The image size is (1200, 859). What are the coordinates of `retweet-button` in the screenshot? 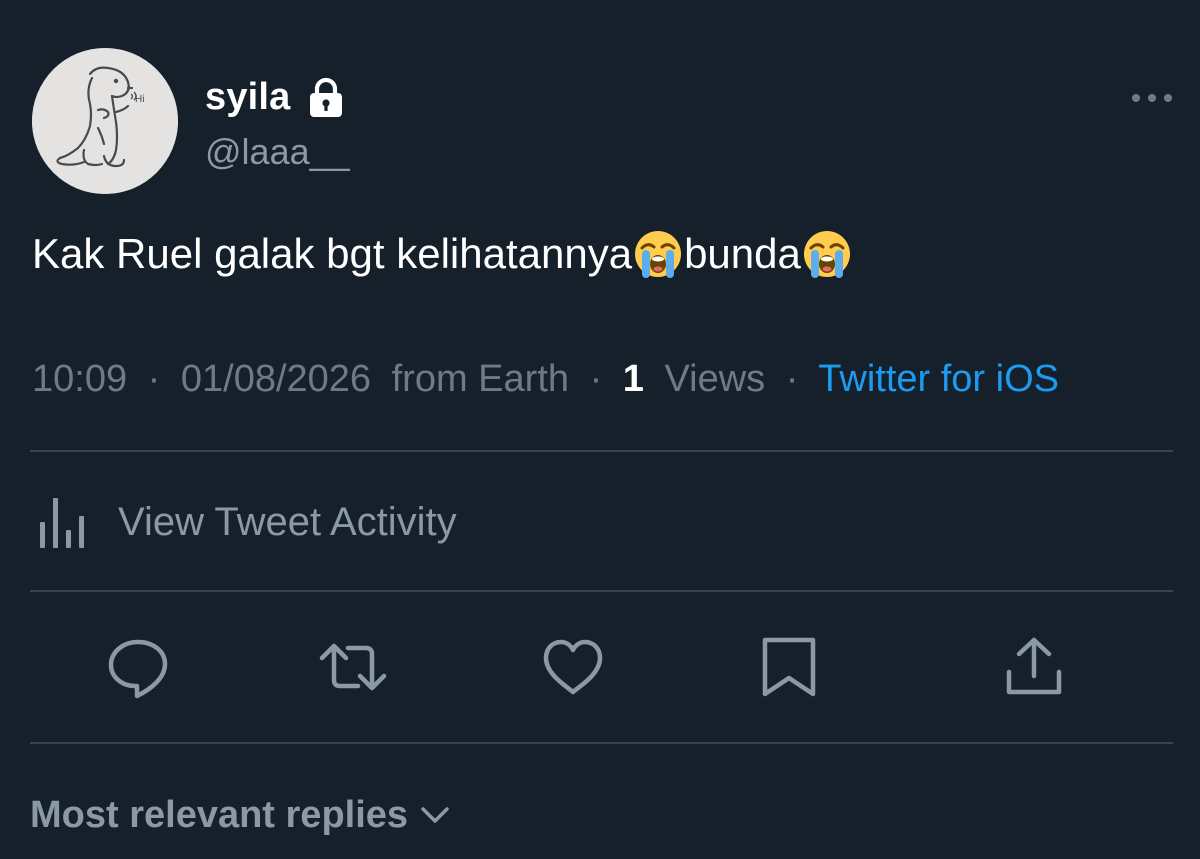 It's located at (353, 667).